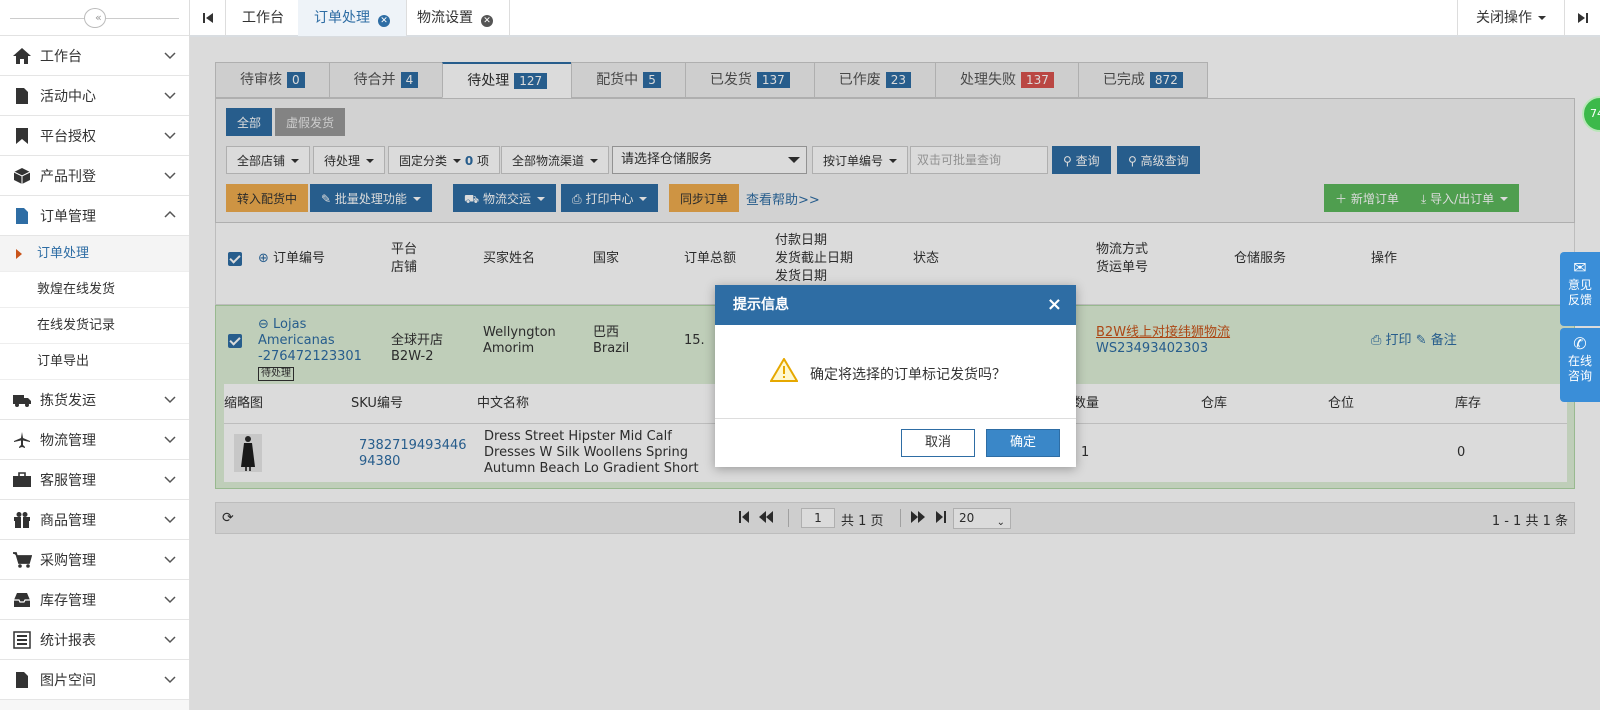 This screenshot has width=1600, height=710. I want to click on tab-label: 订单处理, so click(342, 18).